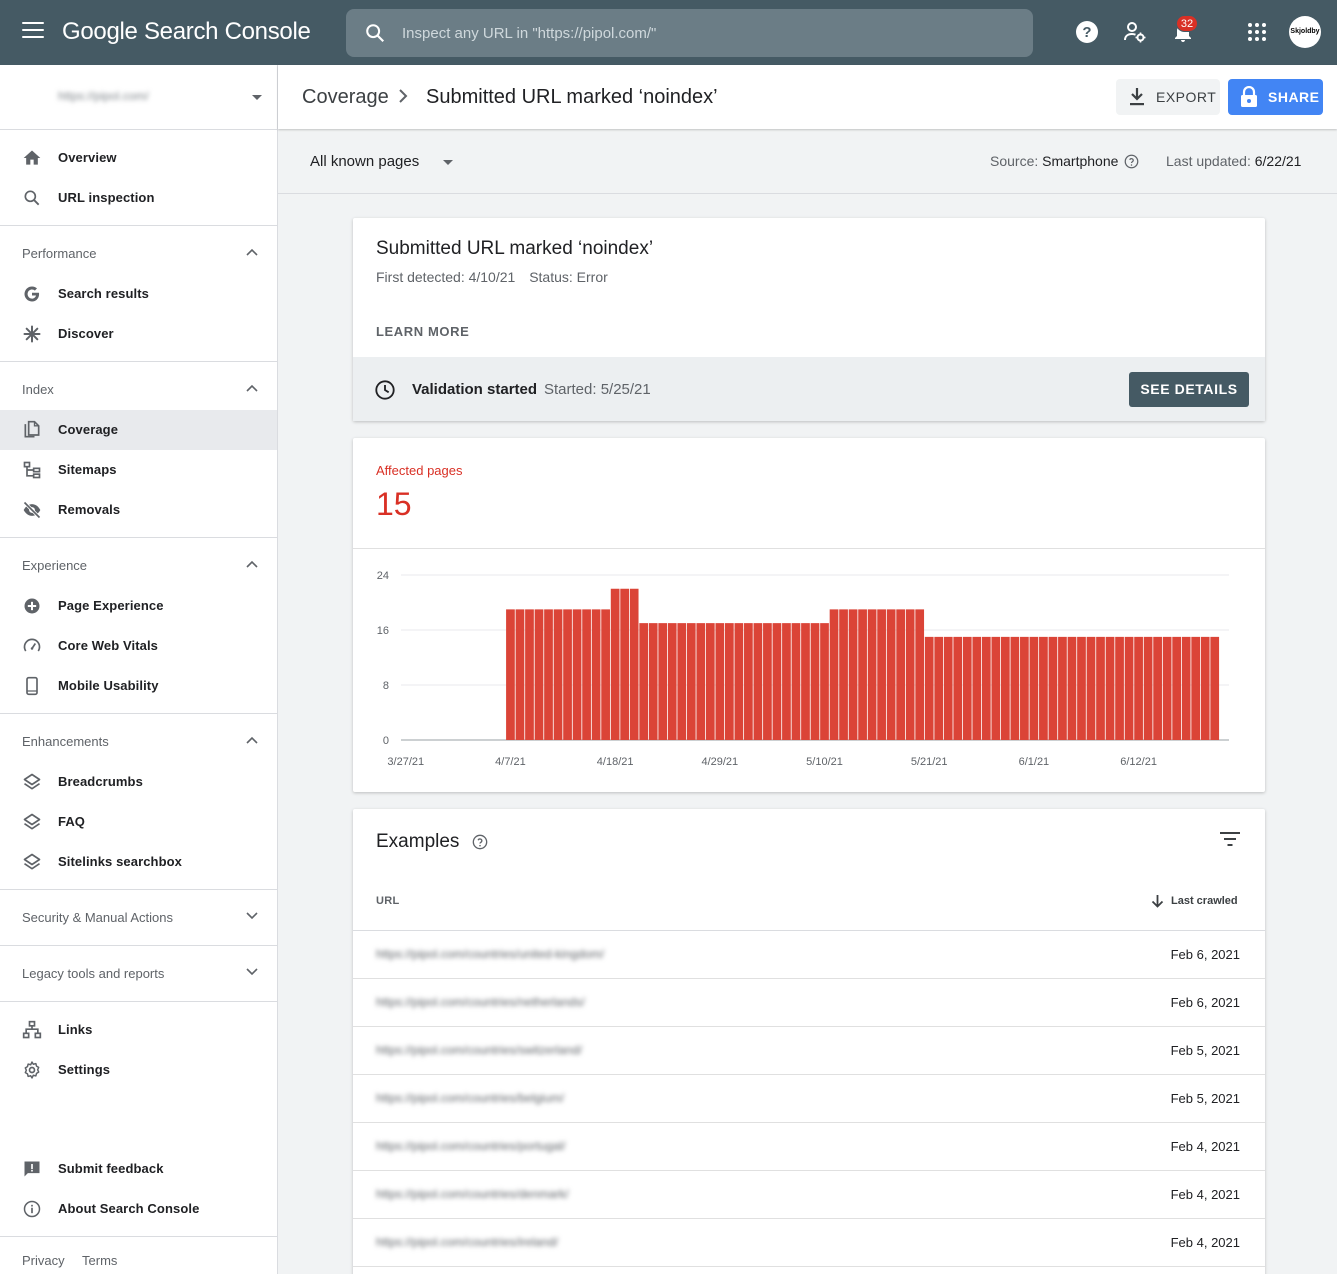 Image resolution: width=1337 pixels, height=1274 pixels. Describe the element at coordinates (929, 762) in the screenshot. I see `x-tick-label: 5/21/21` at that location.